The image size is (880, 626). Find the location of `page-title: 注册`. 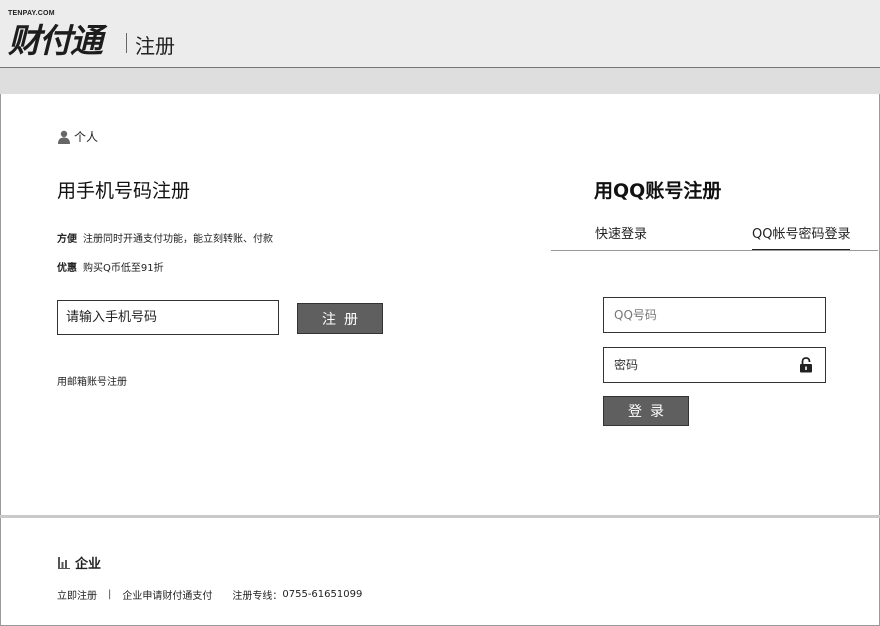

page-title: 注册 is located at coordinates (155, 46).